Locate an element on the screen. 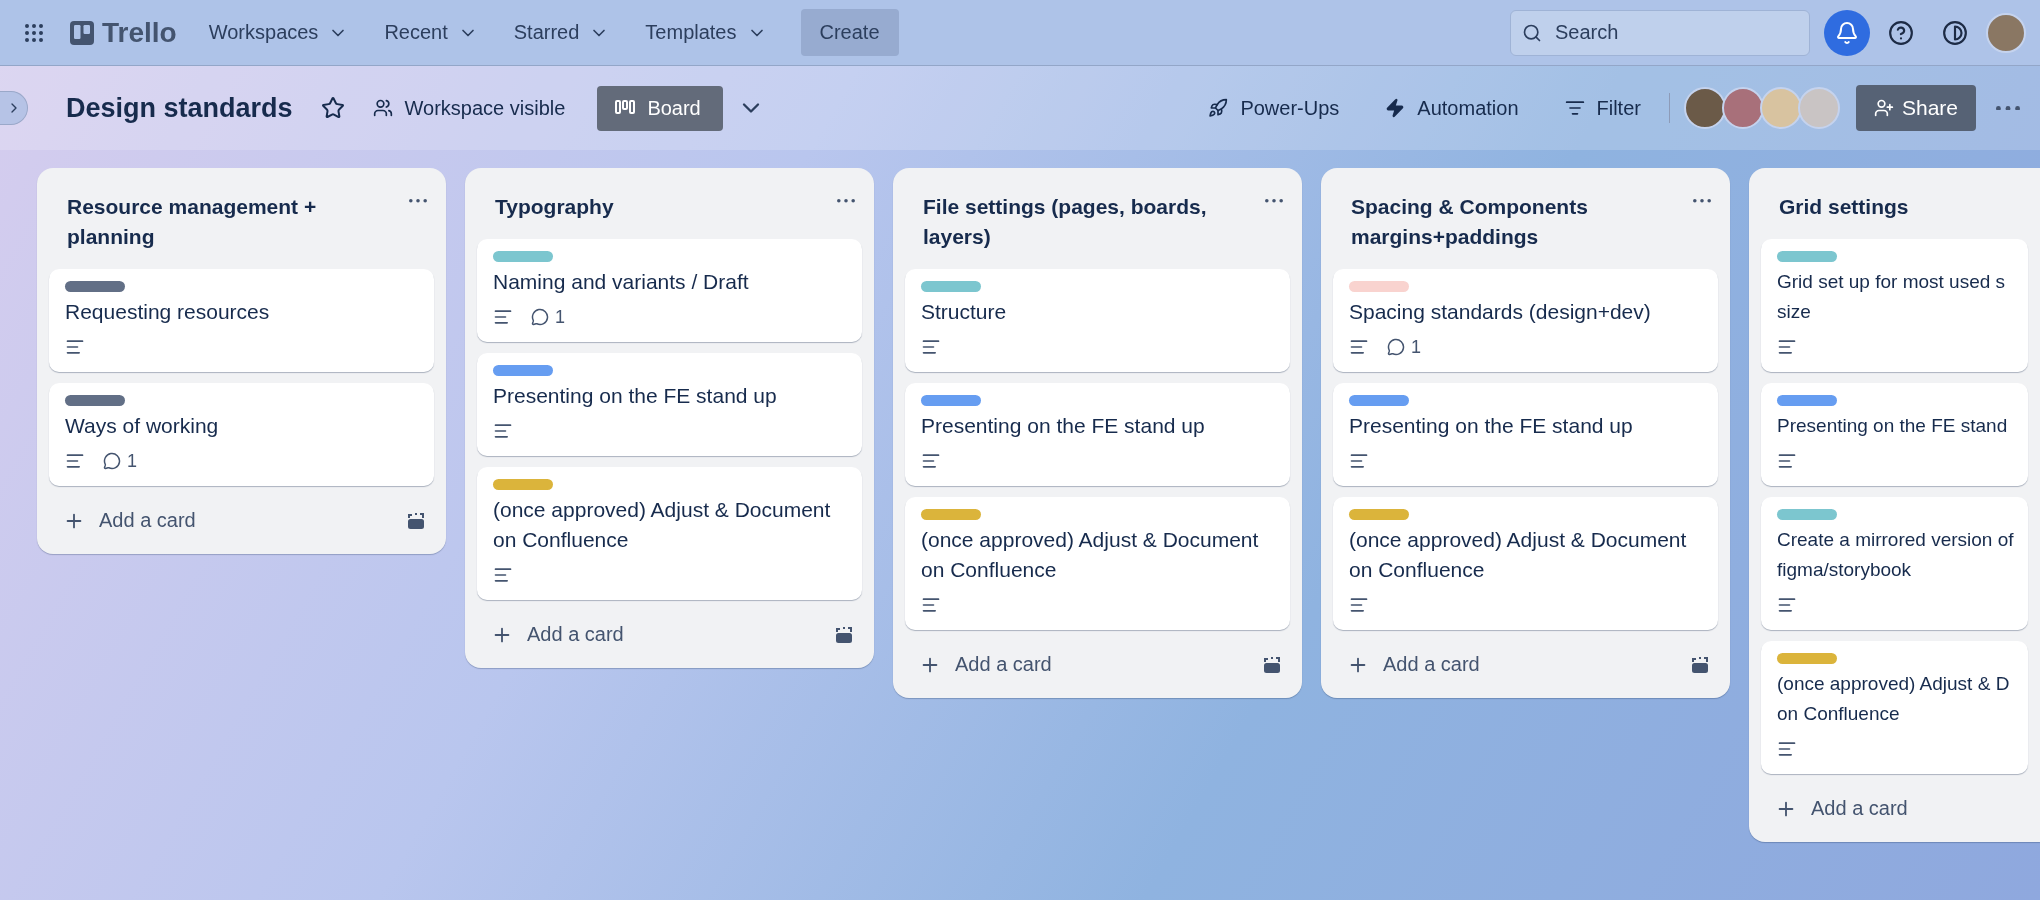 The width and height of the screenshot is (2040, 900). notifications-button is located at coordinates (1847, 32).